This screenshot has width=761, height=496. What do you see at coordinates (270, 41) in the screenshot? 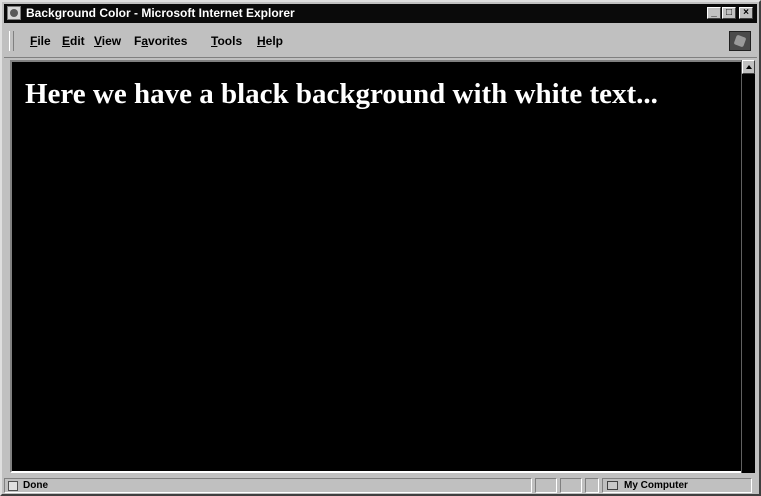
I see `menu-help: Help` at bounding box center [270, 41].